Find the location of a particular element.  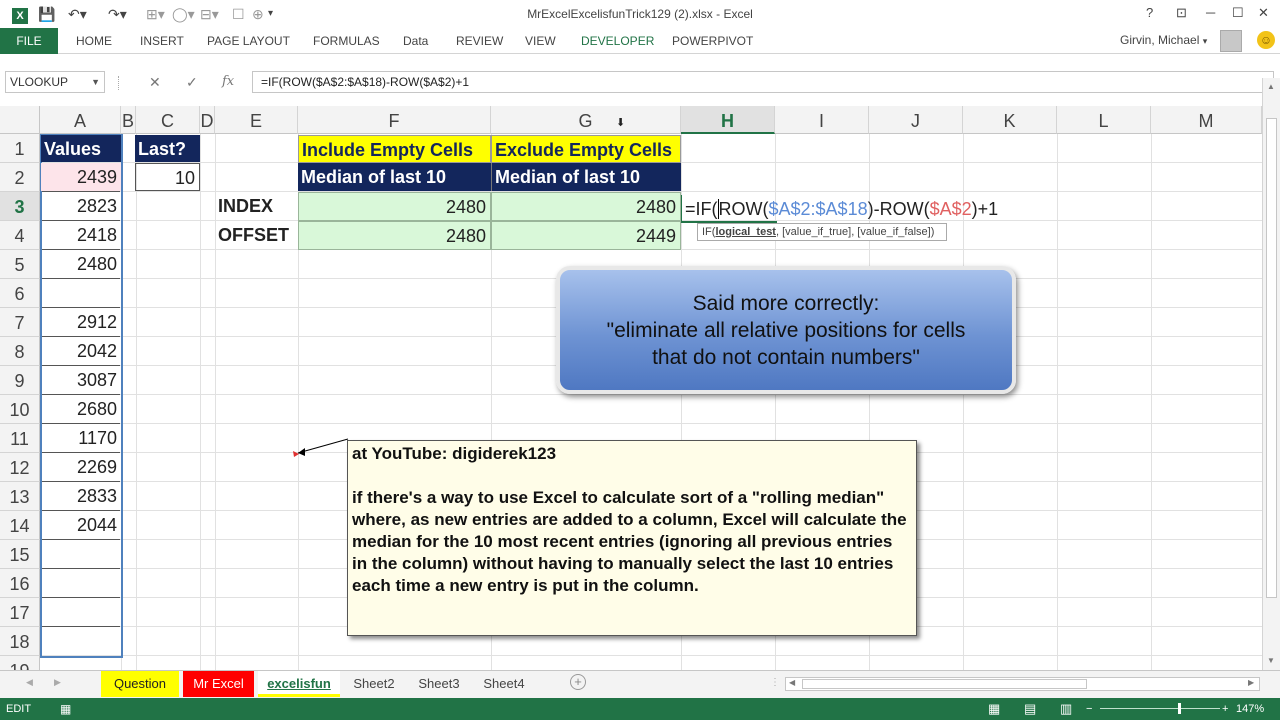

row-header-1: 1 is located at coordinates (20, 148).